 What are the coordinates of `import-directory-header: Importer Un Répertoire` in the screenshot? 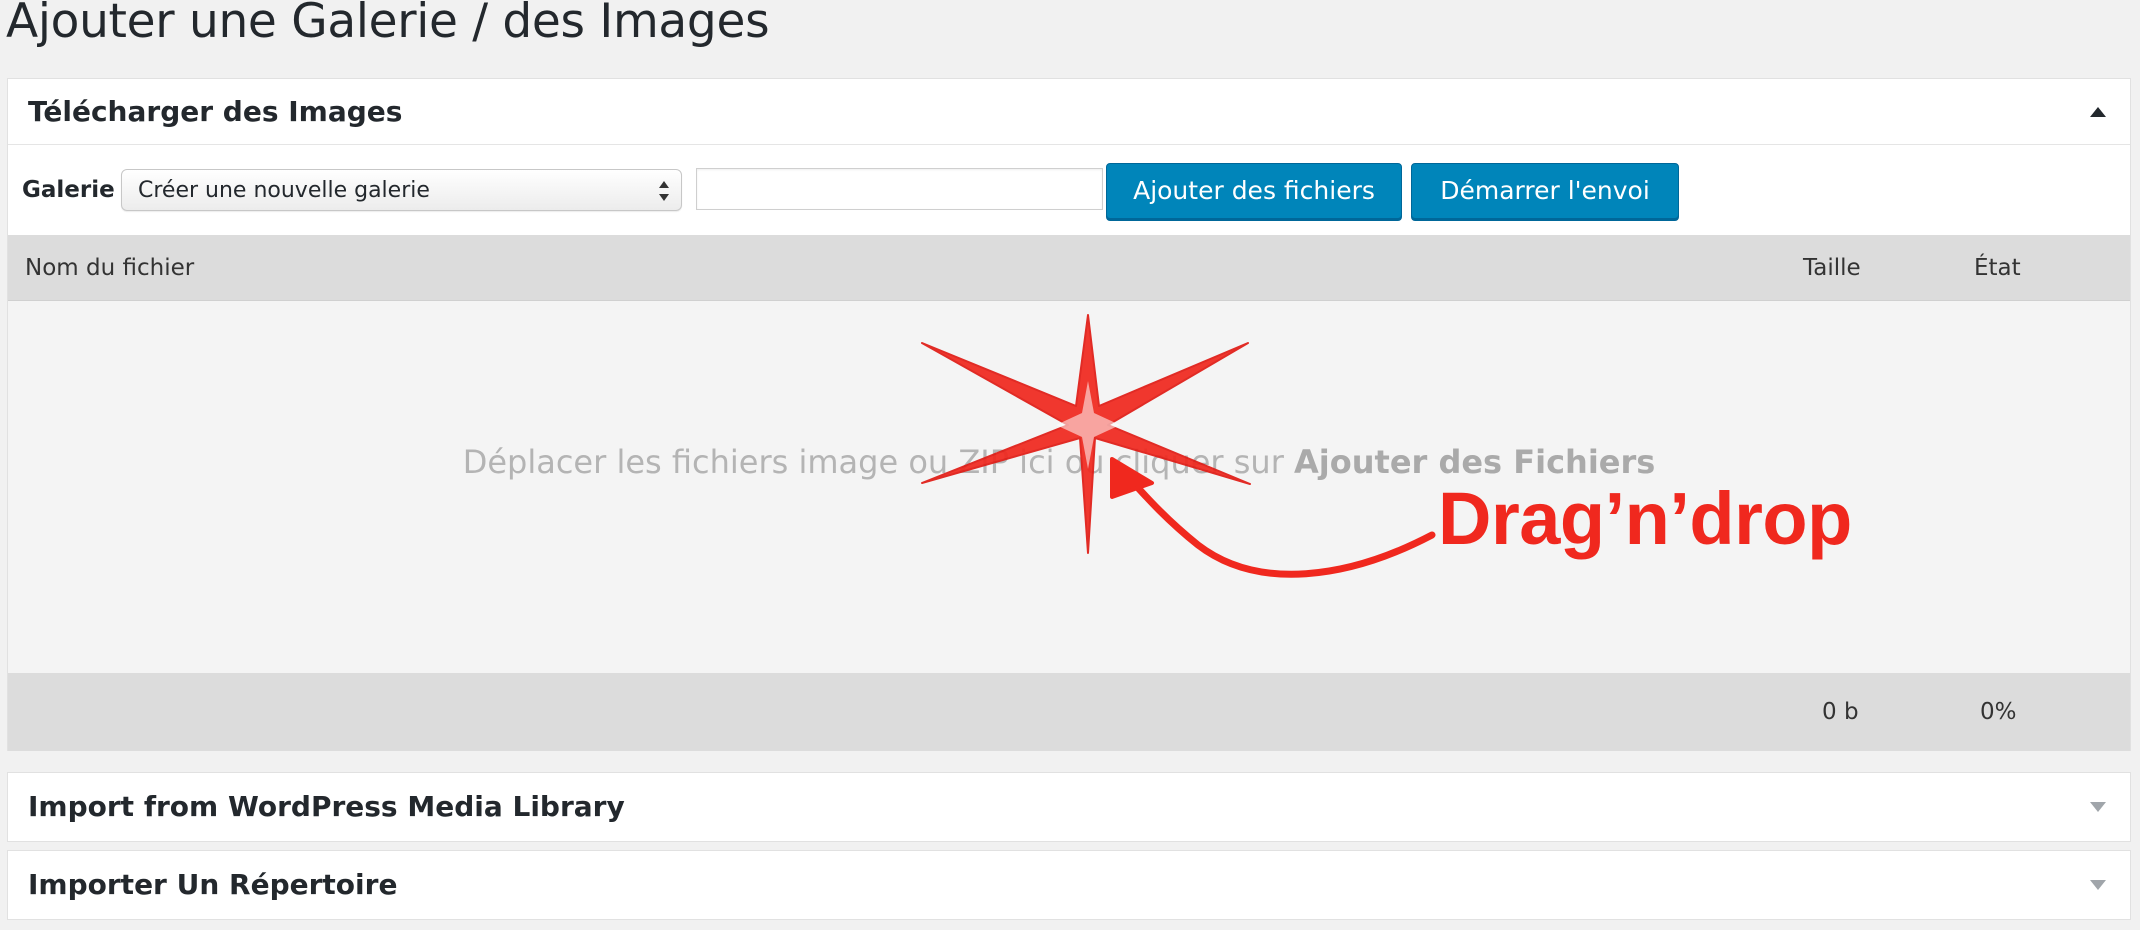 It's located at (1069, 885).